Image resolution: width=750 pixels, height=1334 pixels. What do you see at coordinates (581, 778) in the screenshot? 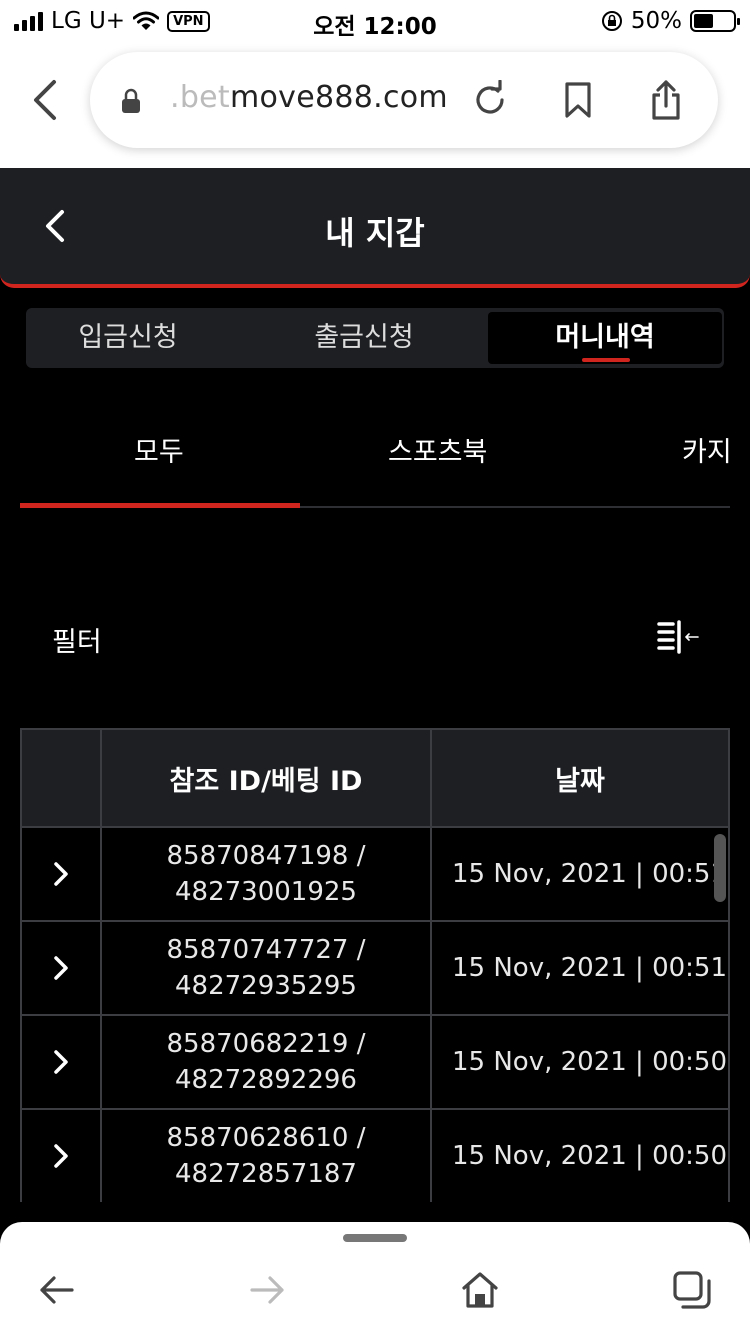
I see `header-date: 날짜` at bounding box center [581, 778].